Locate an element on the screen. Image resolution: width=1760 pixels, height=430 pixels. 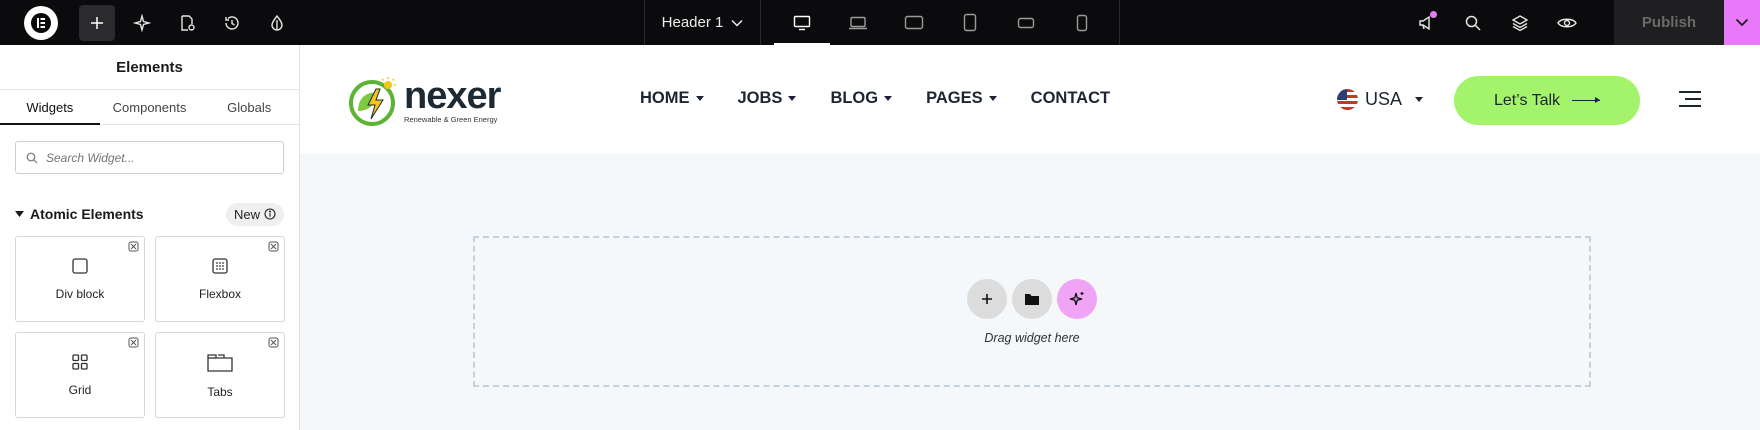
widget-div-block: Div block is located at coordinates (80, 279).